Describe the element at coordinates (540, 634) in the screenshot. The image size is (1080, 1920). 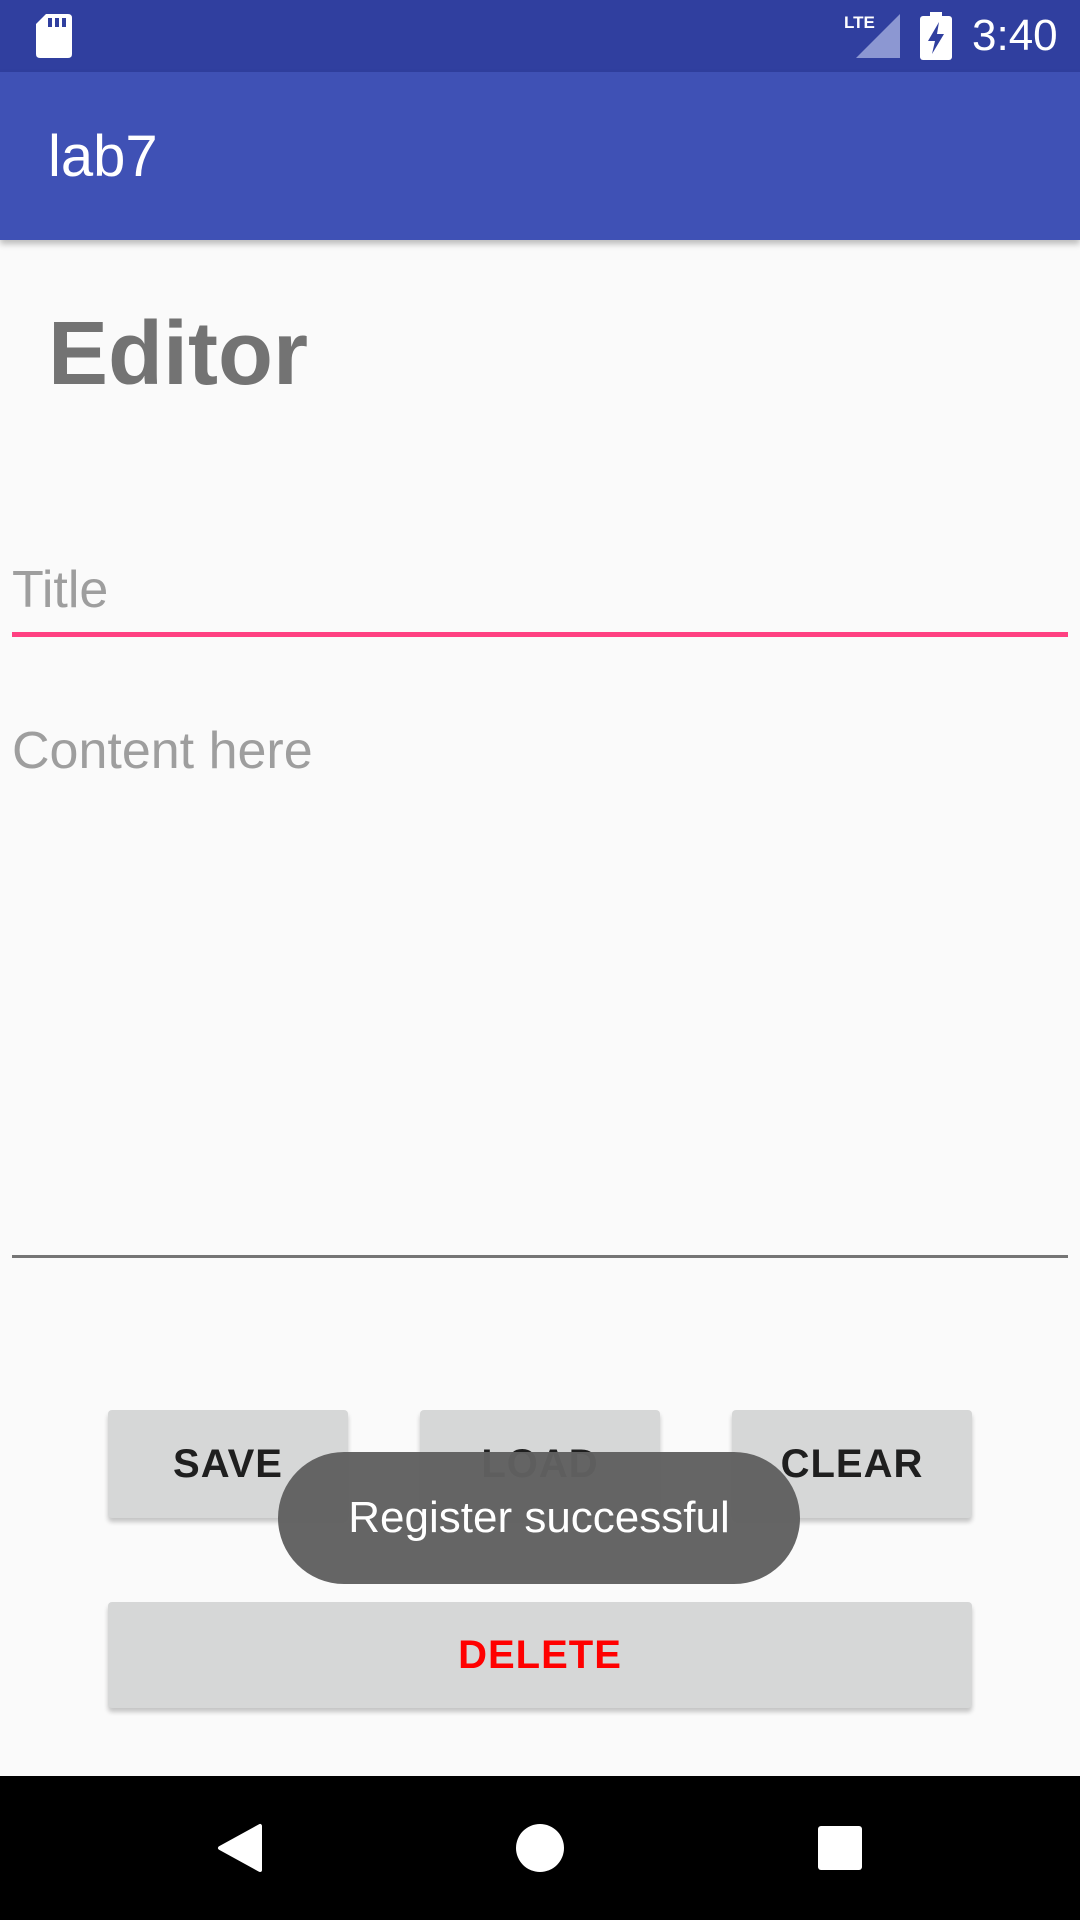
I see `title-underline` at that location.